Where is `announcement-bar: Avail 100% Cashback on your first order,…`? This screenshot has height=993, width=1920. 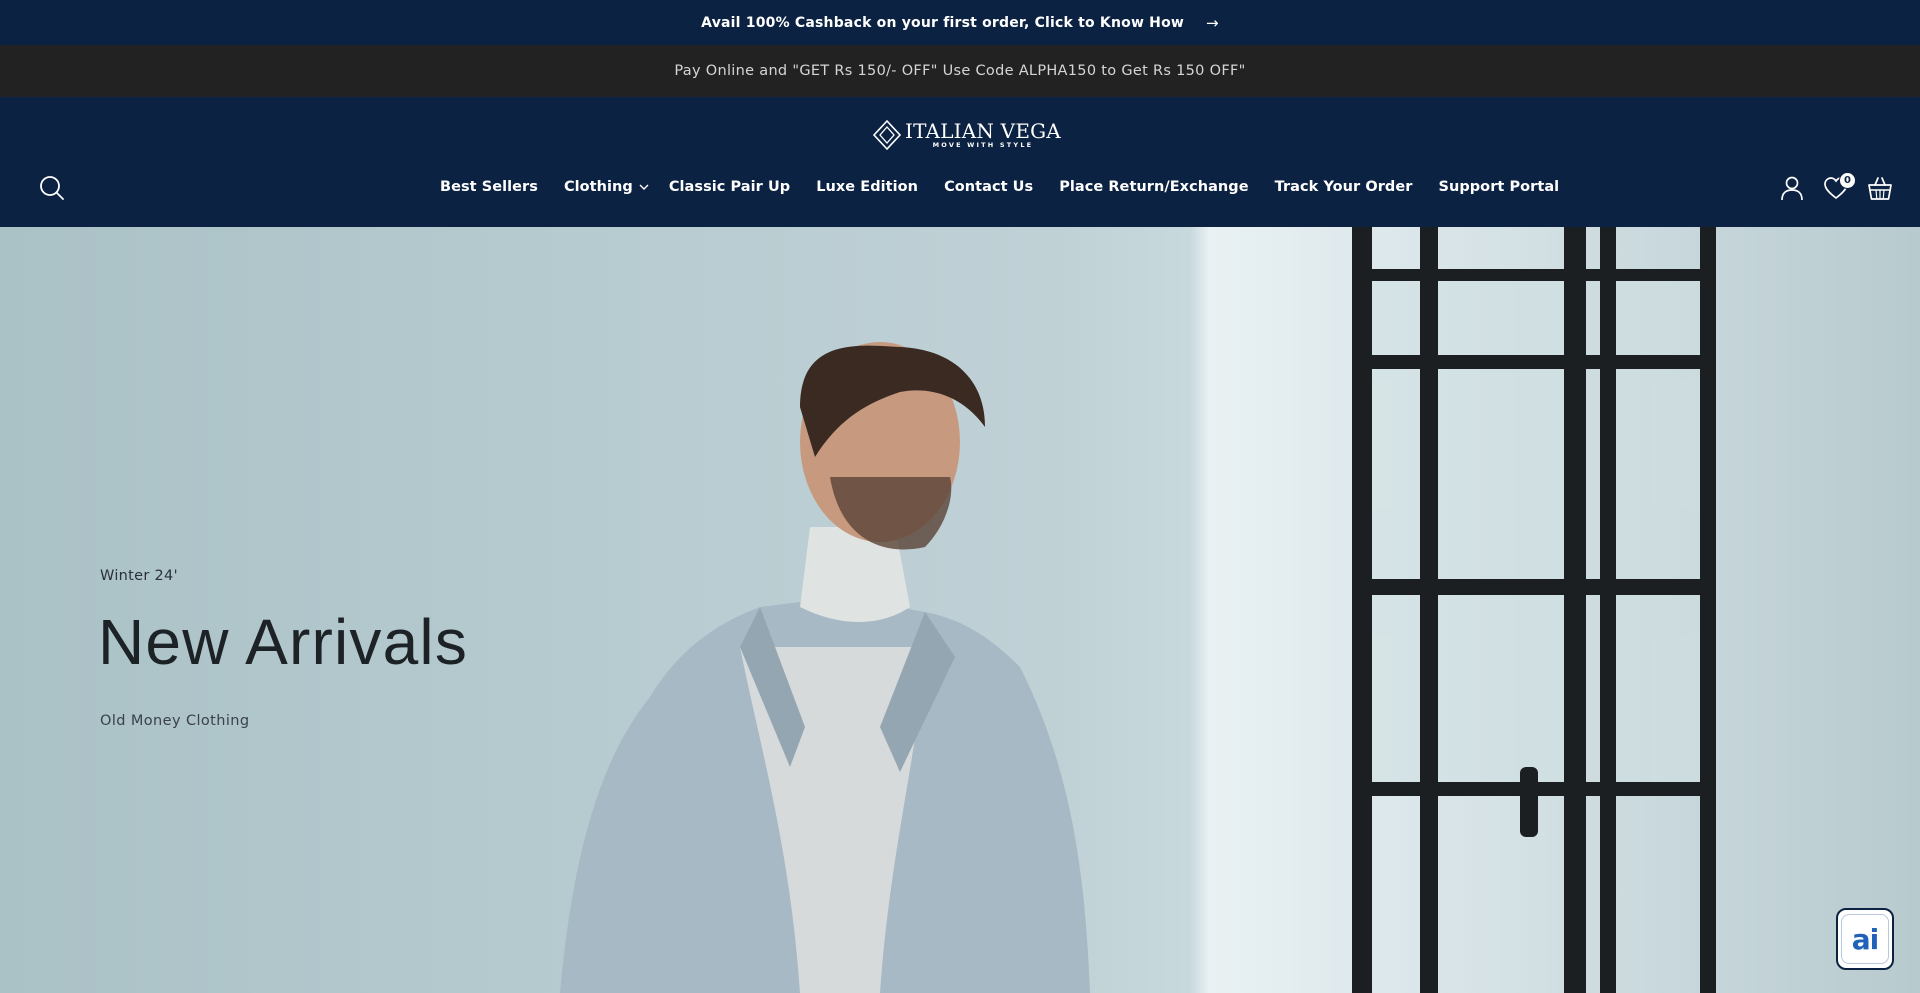
announcement-bar: Avail 100% Cashback on your first order,… is located at coordinates (960, 22).